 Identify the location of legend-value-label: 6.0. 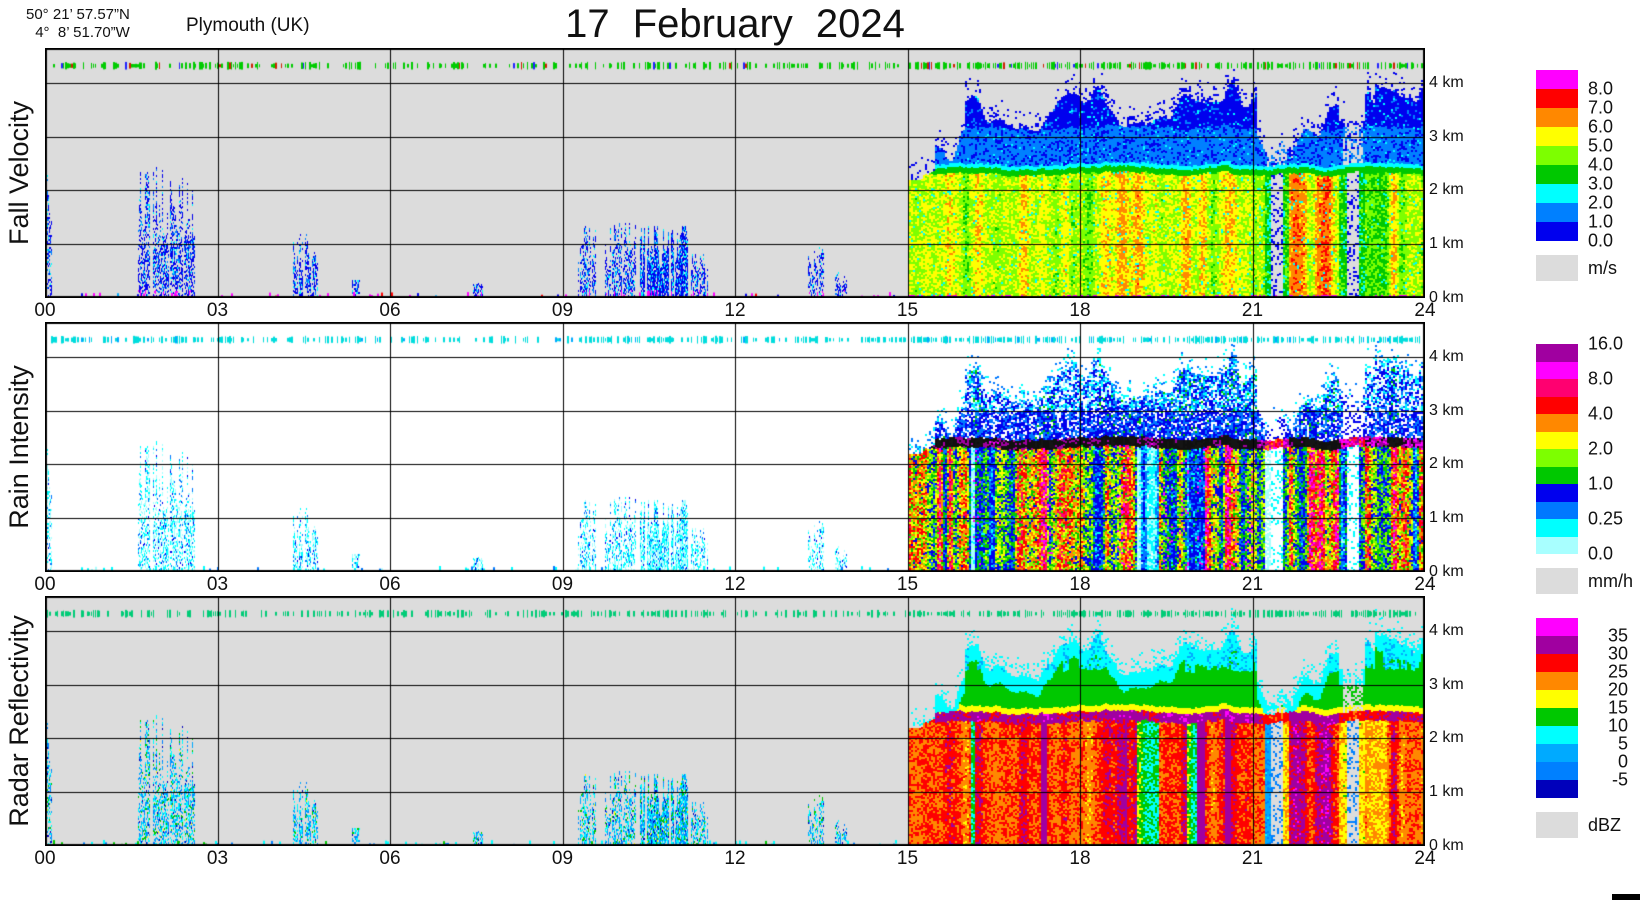
(1601, 126).